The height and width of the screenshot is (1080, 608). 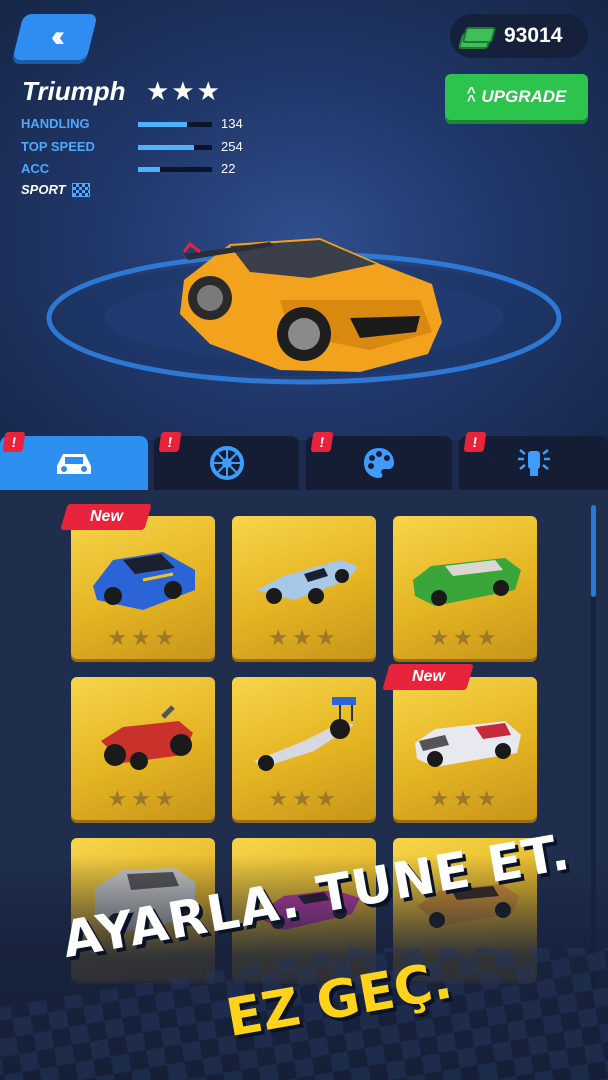 I want to click on selected-car-model, so click(x=310, y=302).